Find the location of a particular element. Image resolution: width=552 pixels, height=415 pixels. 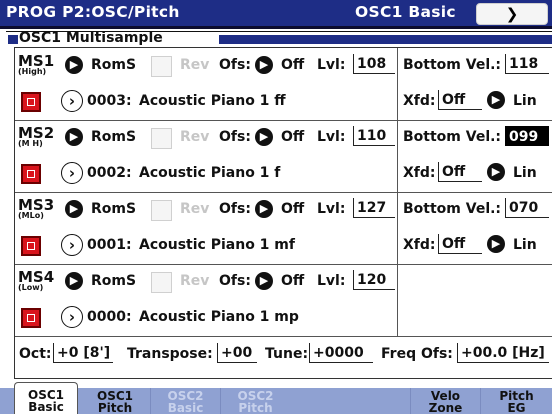

tab-label-line2: EG is located at coordinates (516, 408).